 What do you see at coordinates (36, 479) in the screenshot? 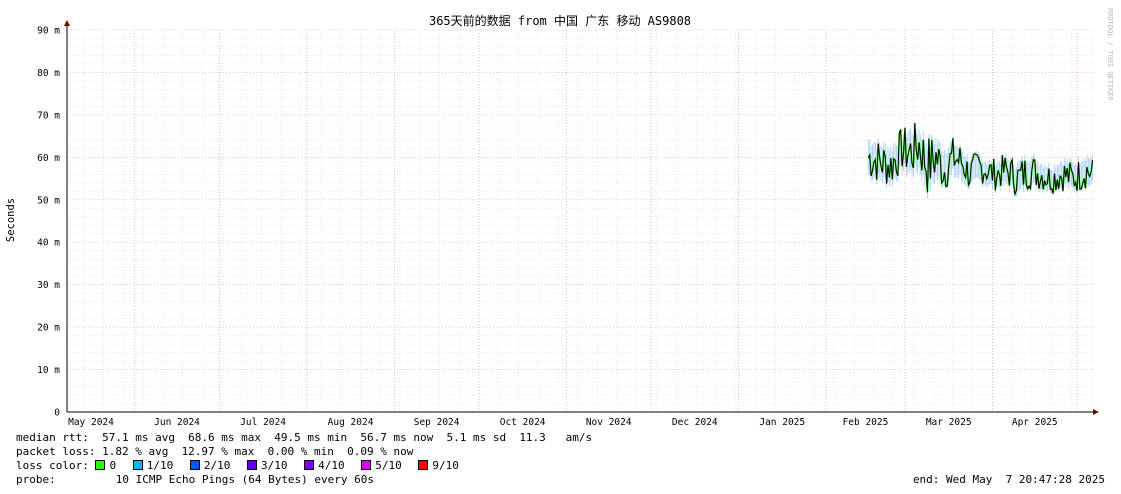
I see `probe-label: probe:` at bounding box center [36, 479].